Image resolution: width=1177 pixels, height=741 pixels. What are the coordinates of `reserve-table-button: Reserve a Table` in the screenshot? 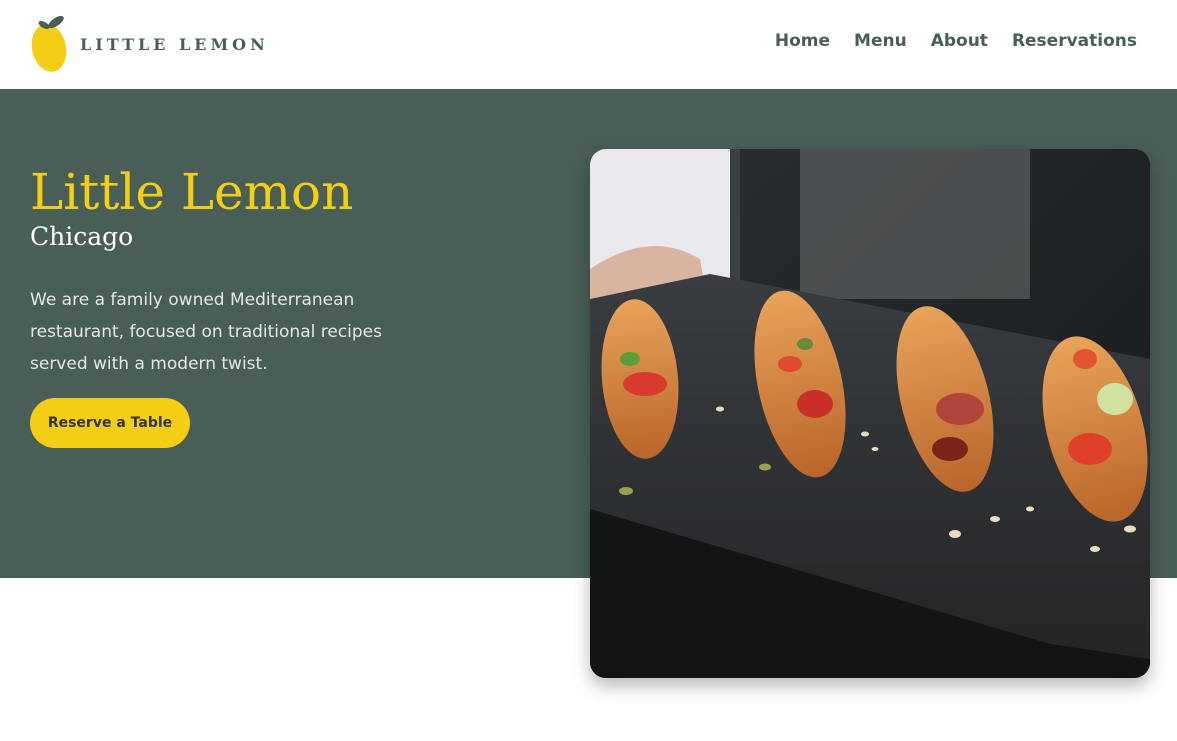 It's located at (110, 423).